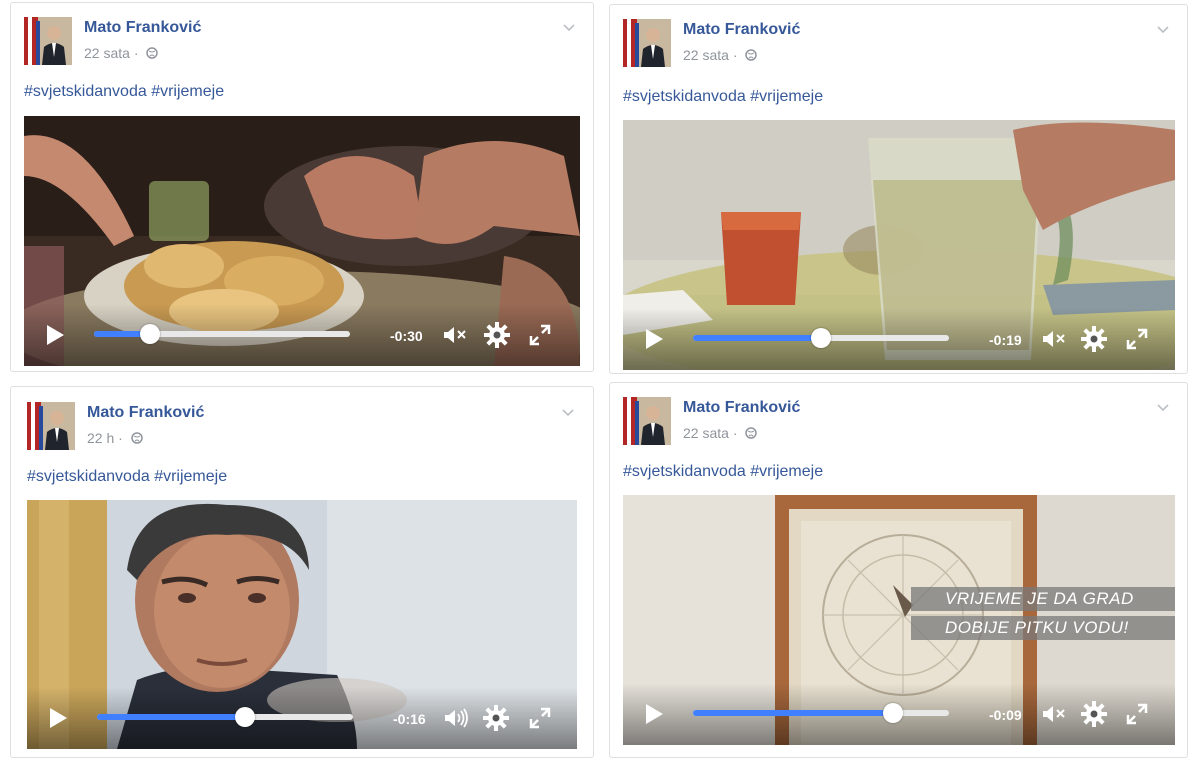 The image size is (1200, 762). What do you see at coordinates (100, 438) in the screenshot?
I see `post-time: 22 h` at bounding box center [100, 438].